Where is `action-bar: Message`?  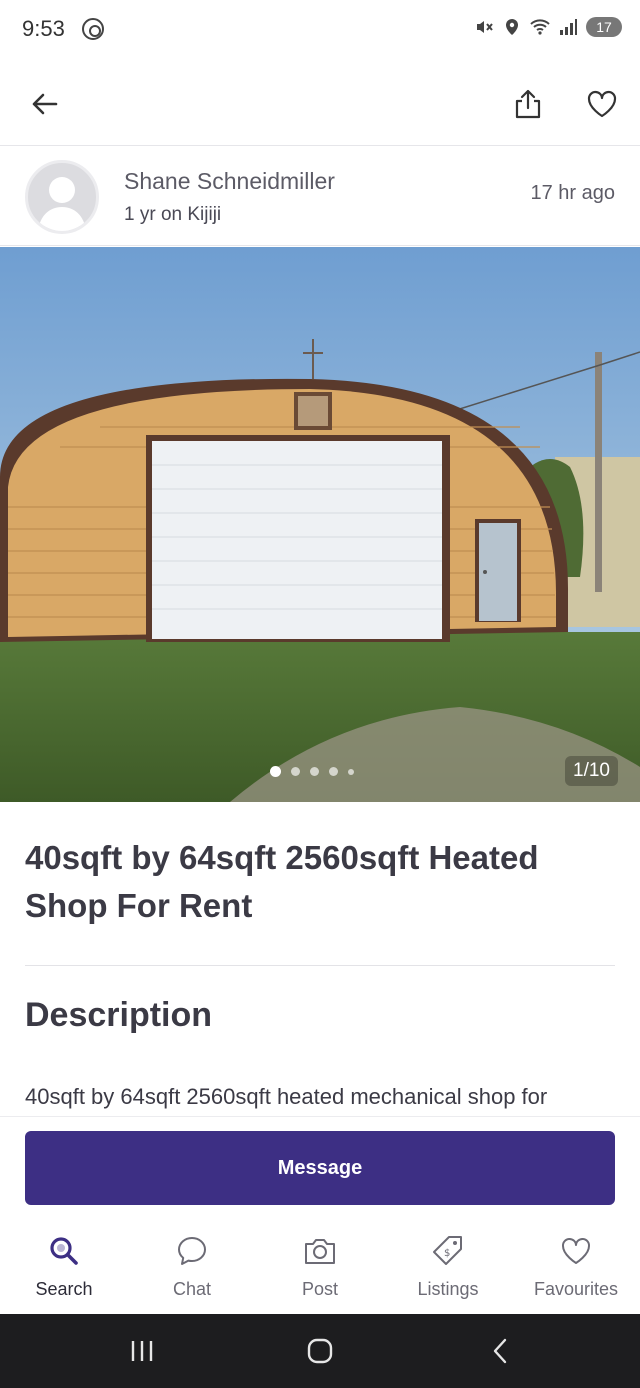 action-bar: Message is located at coordinates (320, 1168).